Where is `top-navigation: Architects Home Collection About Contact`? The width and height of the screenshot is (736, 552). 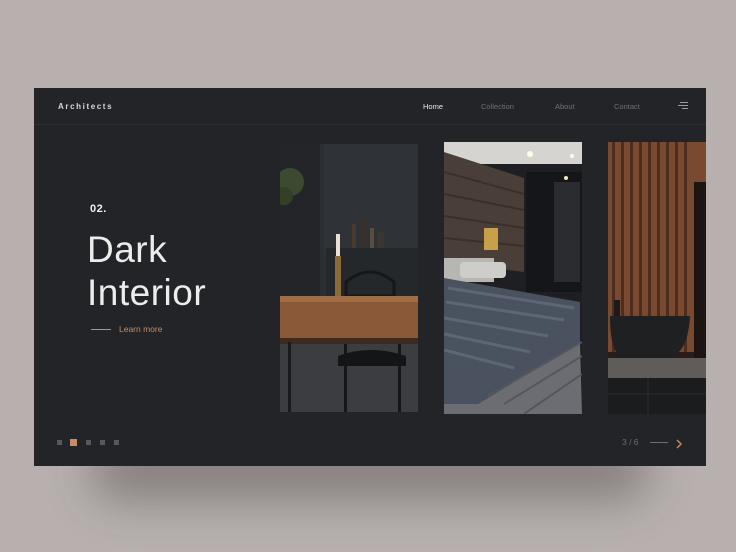
top-navigation: Architects Home Collection About Contact is located at coordinates (370, 106).